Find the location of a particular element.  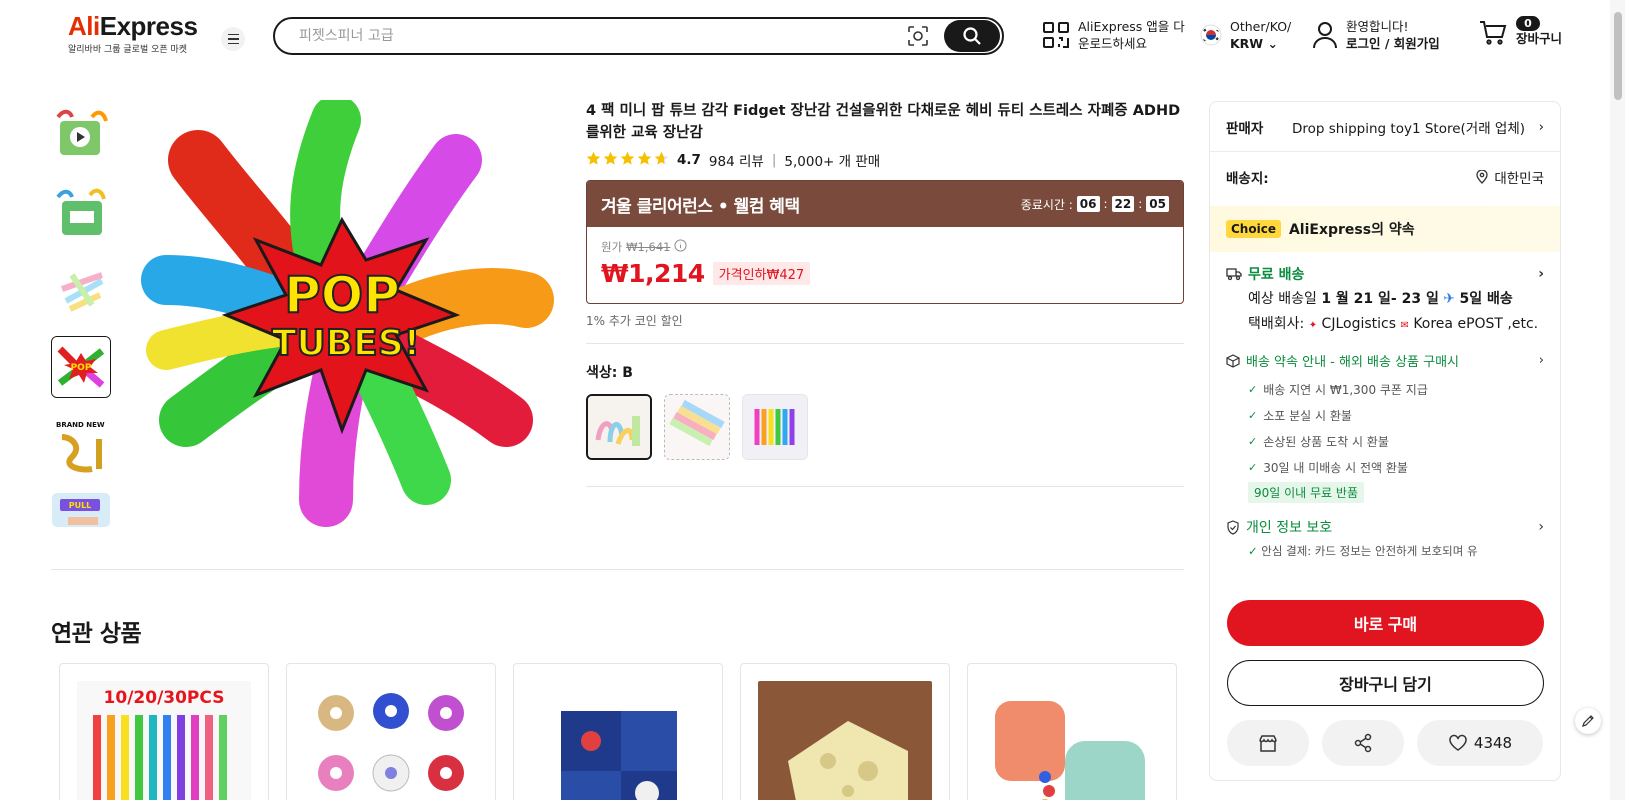

cart-link: 장바구니 0 is located at coordinates (1520, 31).